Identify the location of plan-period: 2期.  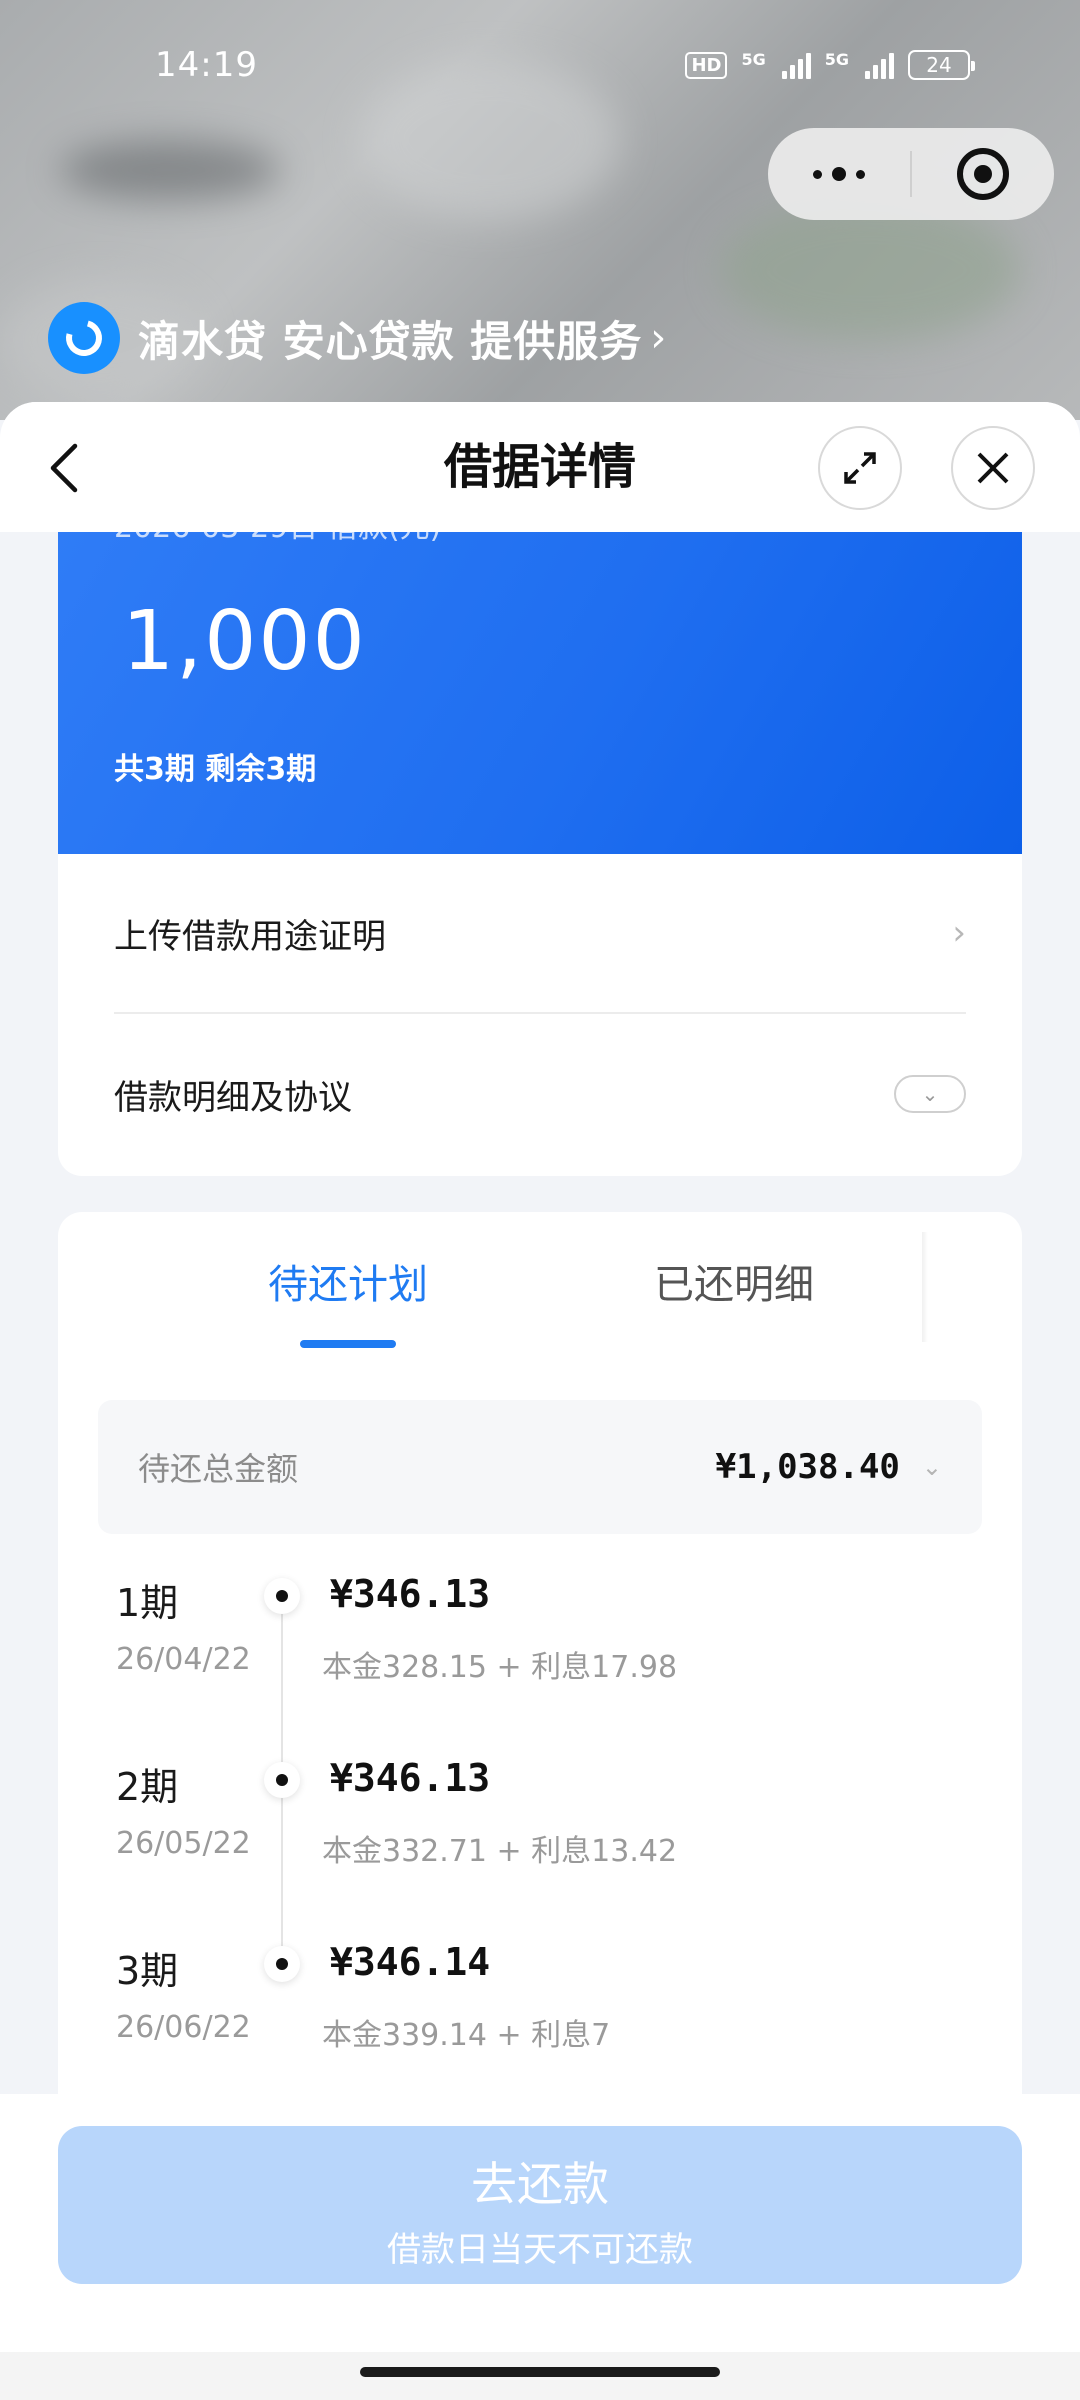
(147, 1787).